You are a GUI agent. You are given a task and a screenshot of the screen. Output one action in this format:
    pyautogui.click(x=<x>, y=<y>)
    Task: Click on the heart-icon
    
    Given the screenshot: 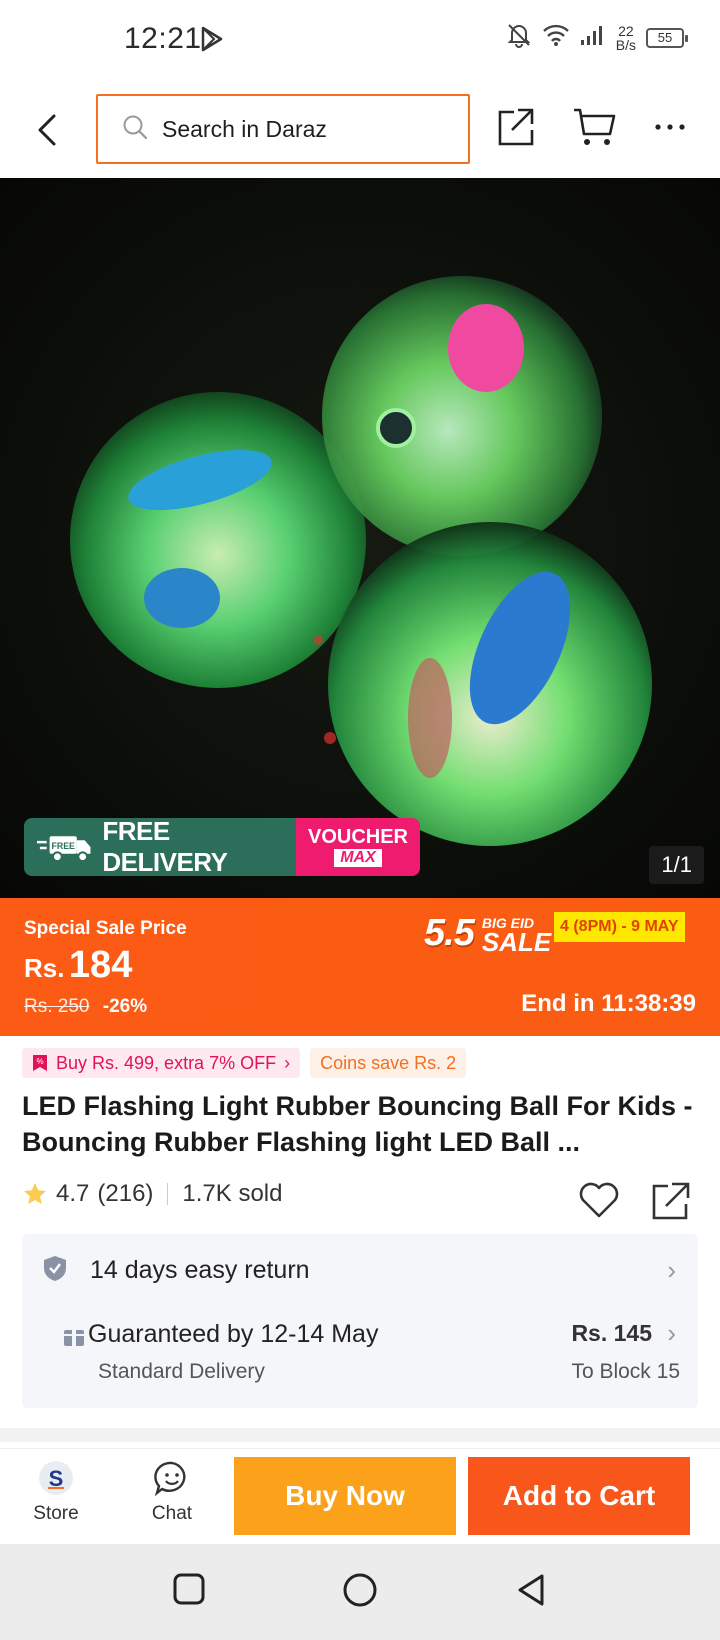 What is the action you would take?
    pyautogui.click(x=599, y=1200)
    